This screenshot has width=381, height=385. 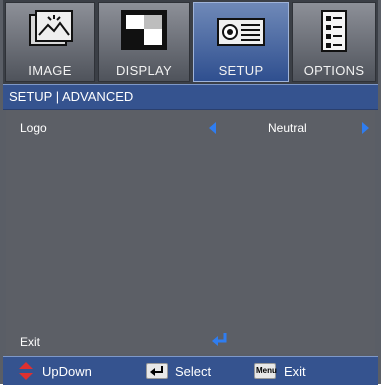 I want to click on enter-icon, so click(x=220, y=340).